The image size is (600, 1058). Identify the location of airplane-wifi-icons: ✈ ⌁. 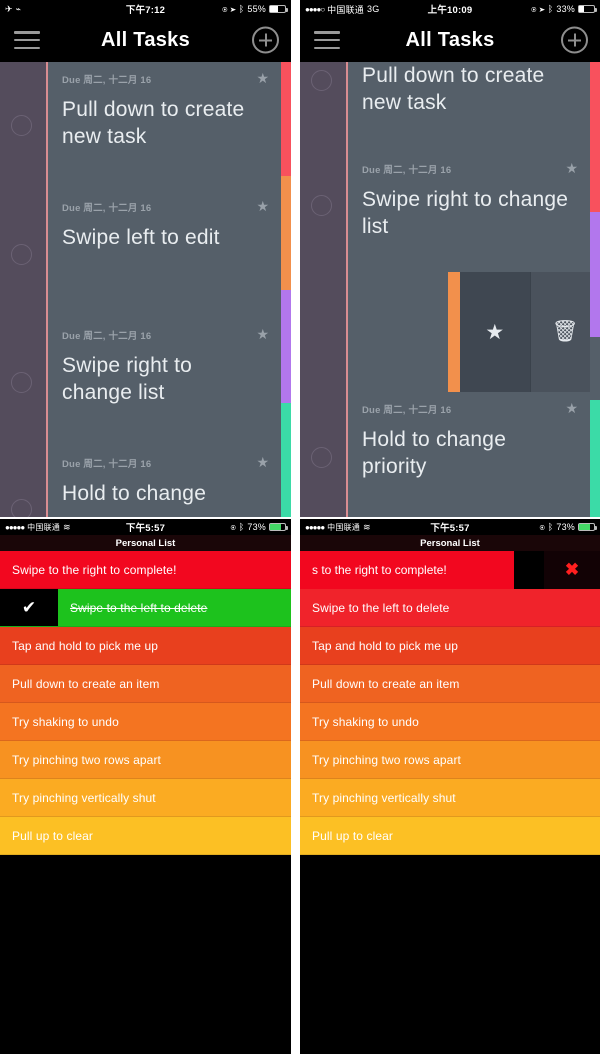
(13, 8).